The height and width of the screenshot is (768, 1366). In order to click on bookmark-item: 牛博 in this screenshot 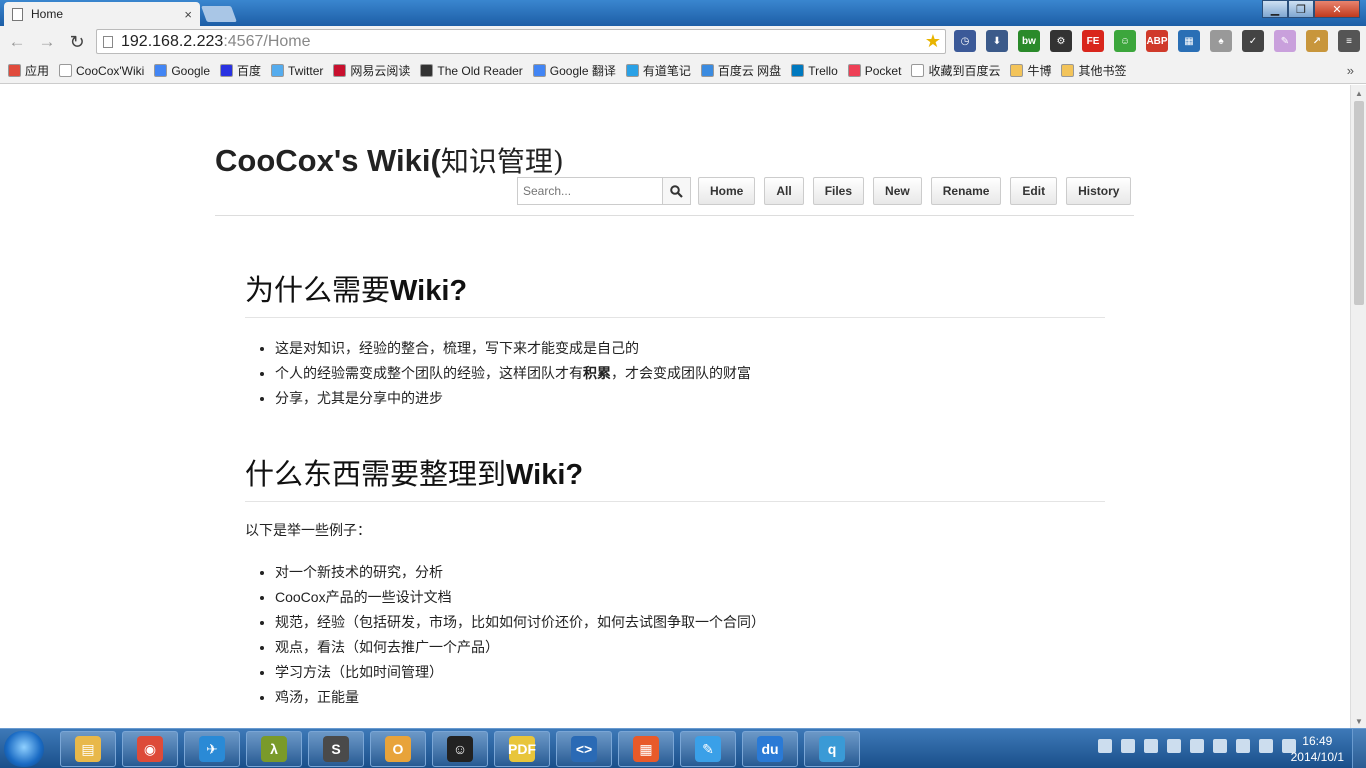, I will do `click(1030, 70)`.